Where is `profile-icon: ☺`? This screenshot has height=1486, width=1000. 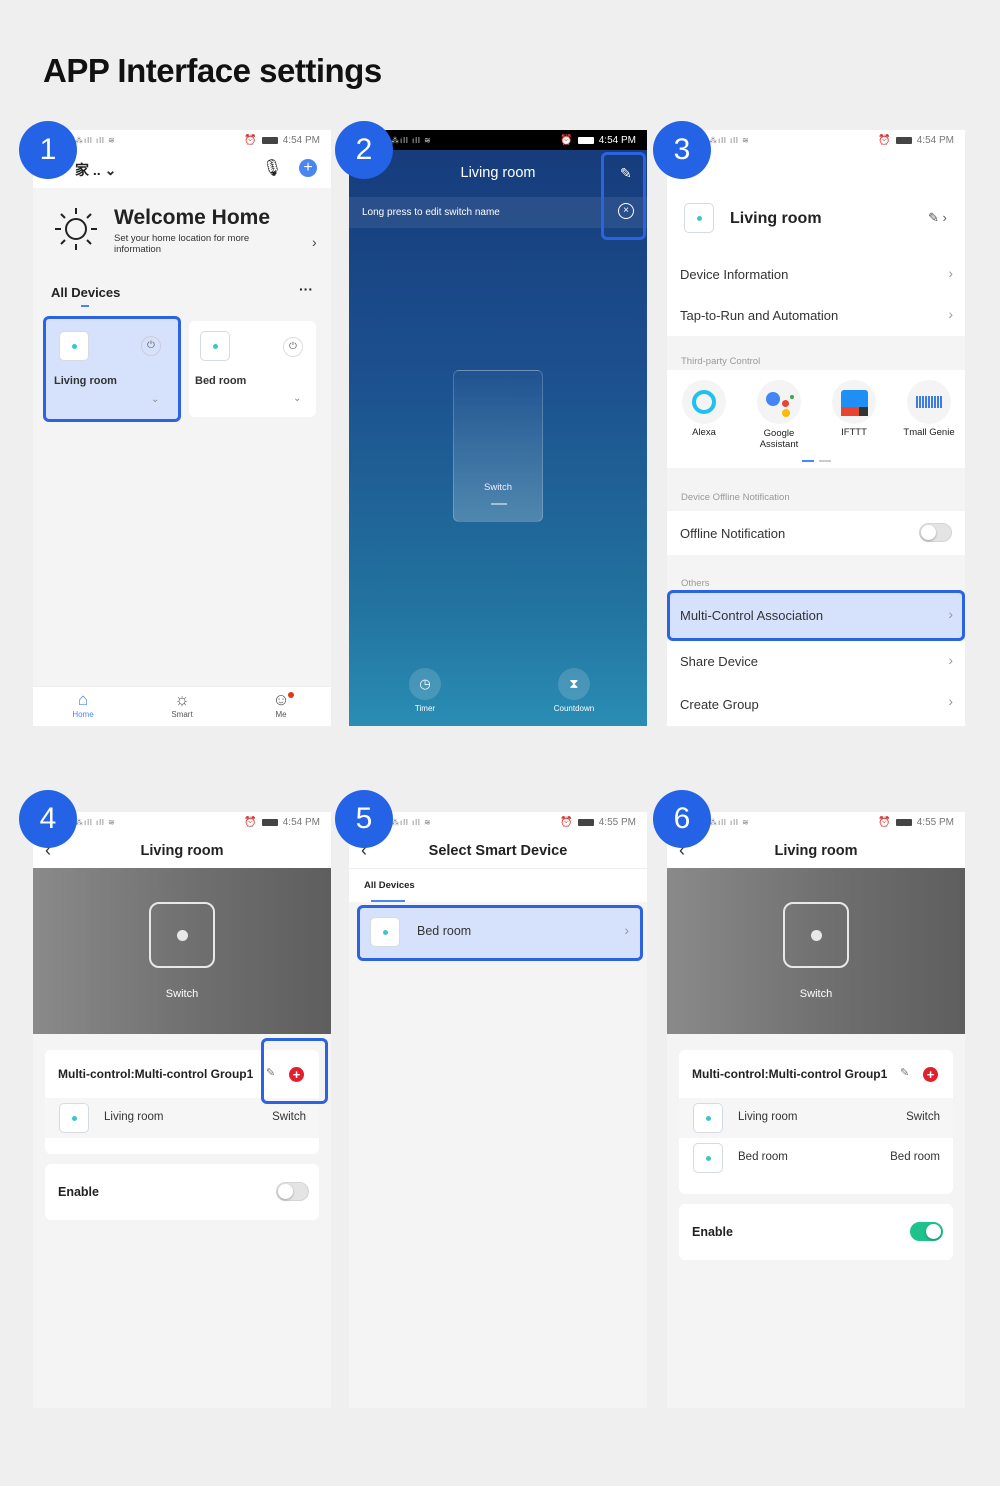 profile-icon: ☺ is located at coordinates (281, 699).